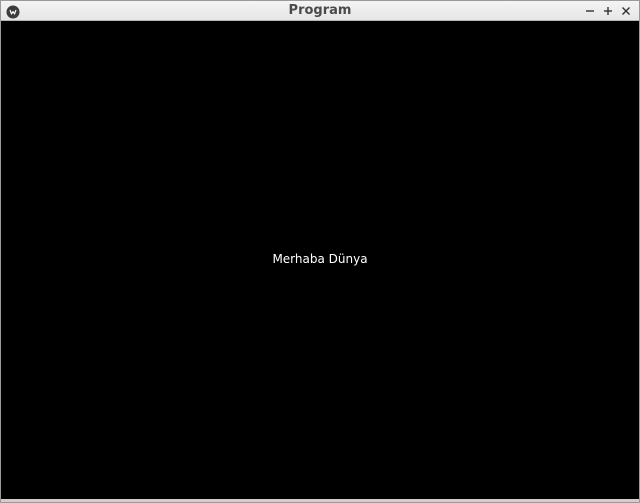  I want to click on maximize-icon, so click(608, 11).